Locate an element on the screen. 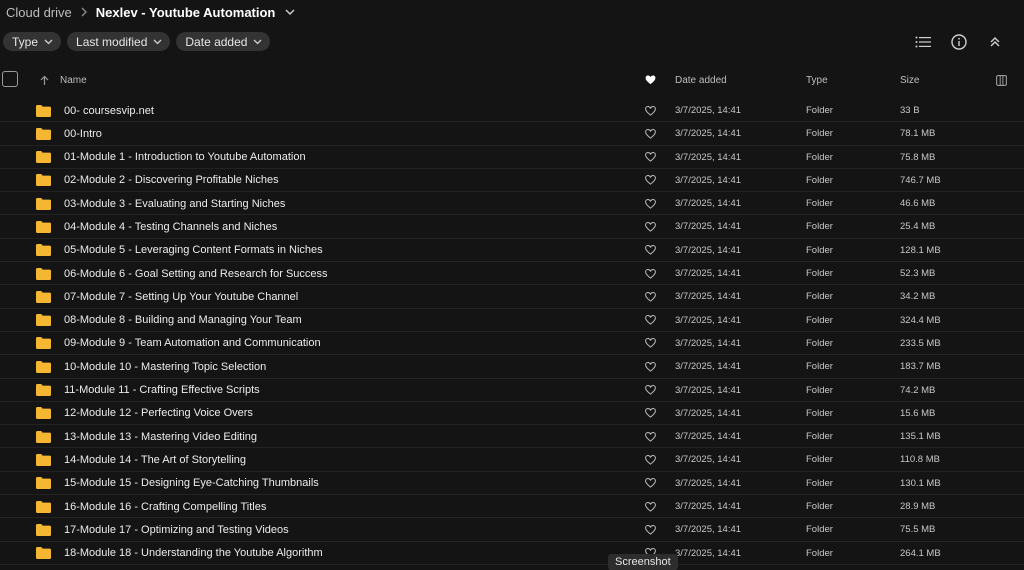 This screenshot has width=1024, height=570. folder-name: 00-Intro is located at coordinates (83, 133).